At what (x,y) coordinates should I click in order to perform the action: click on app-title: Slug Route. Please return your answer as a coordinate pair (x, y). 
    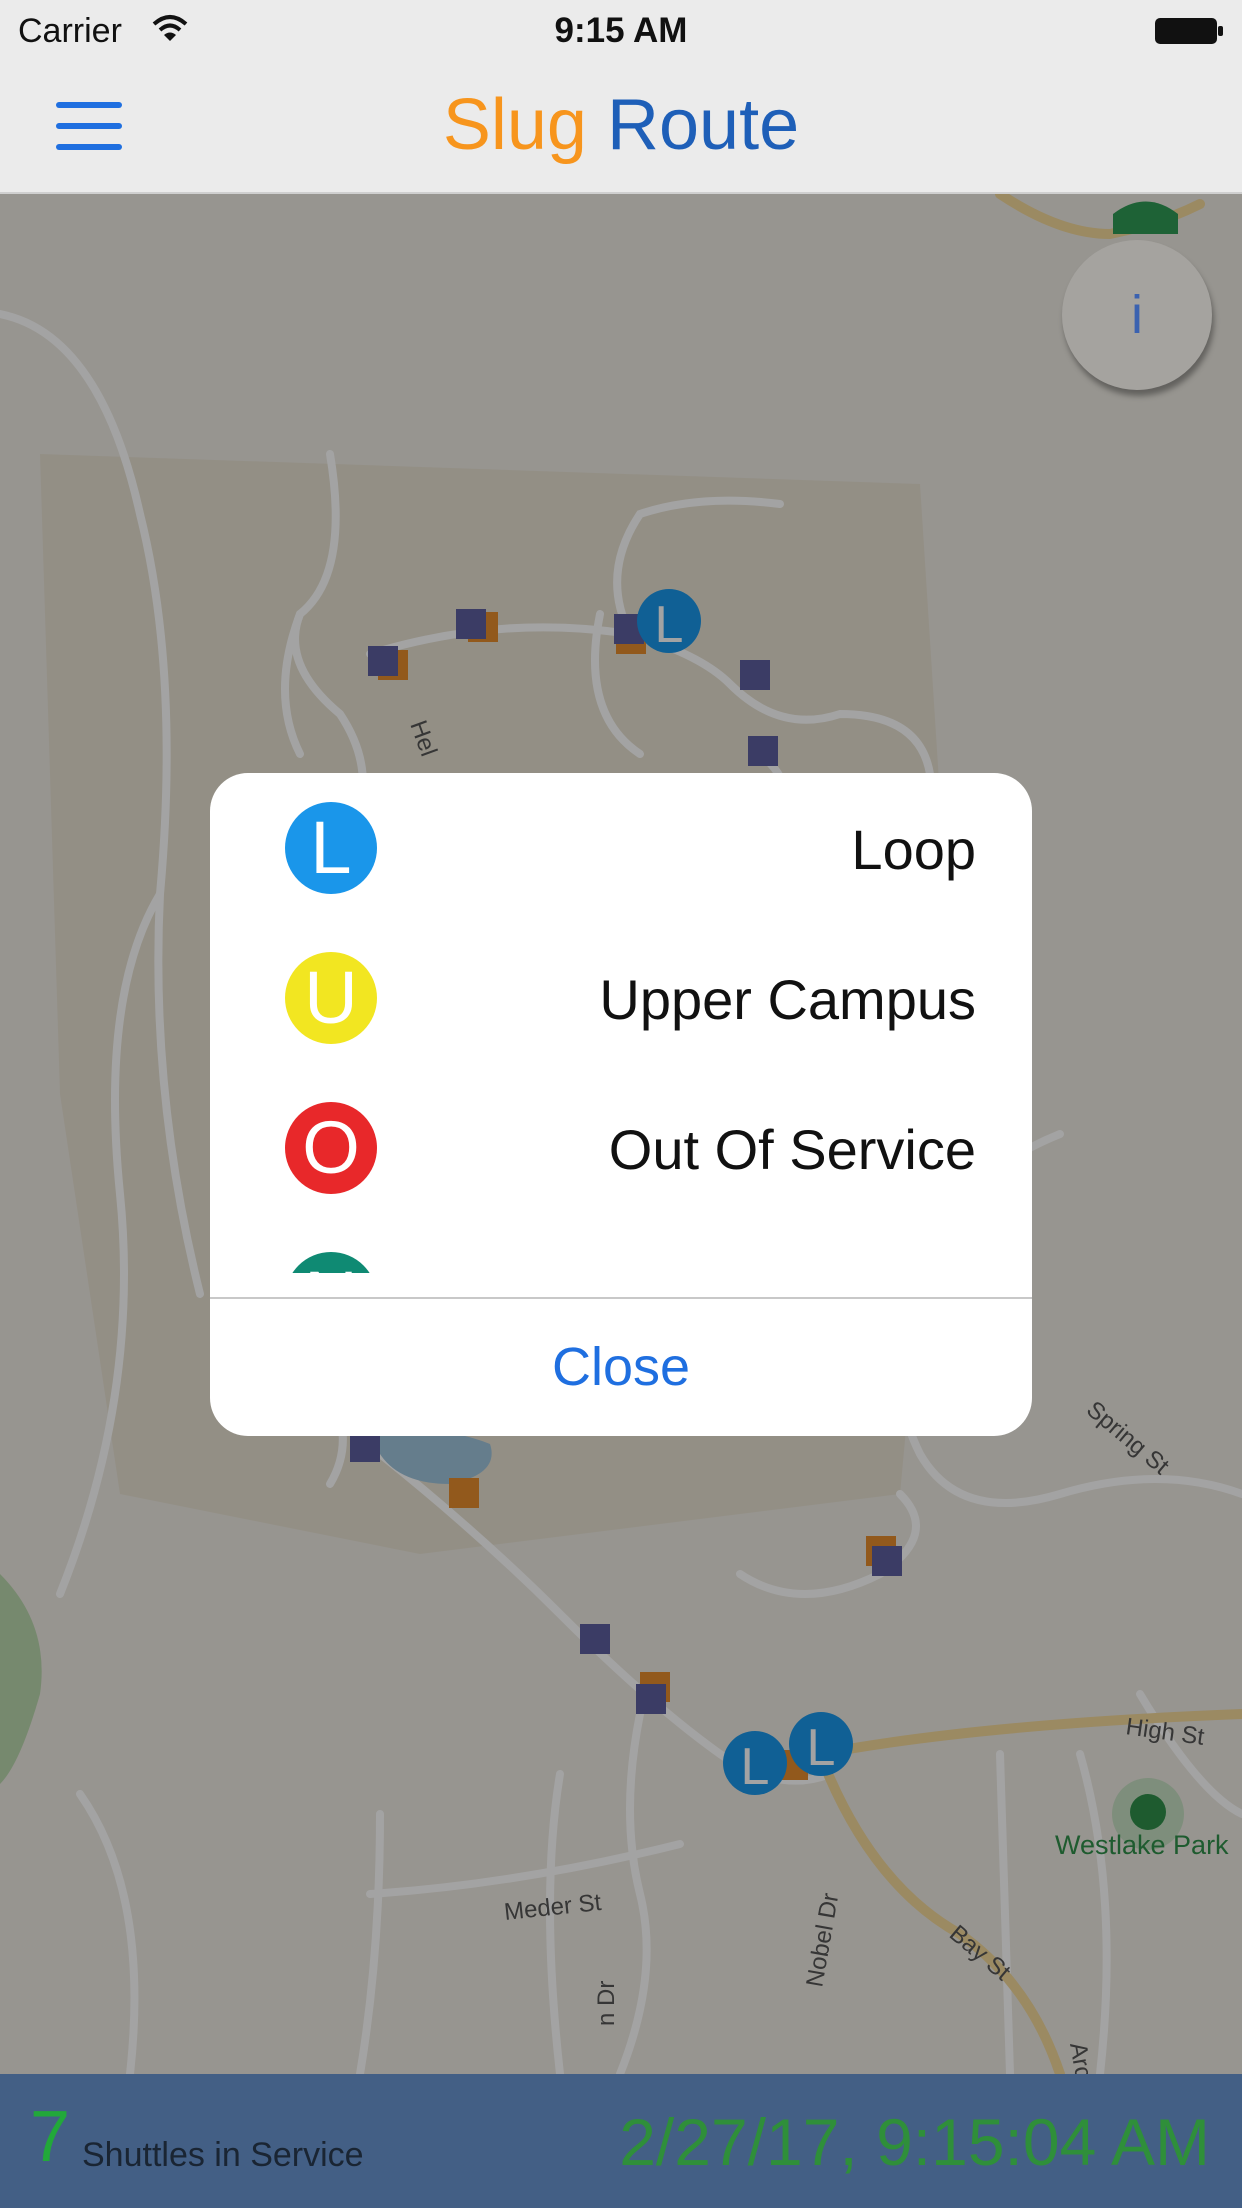
    Looking at the image, I should click on (621, 125).